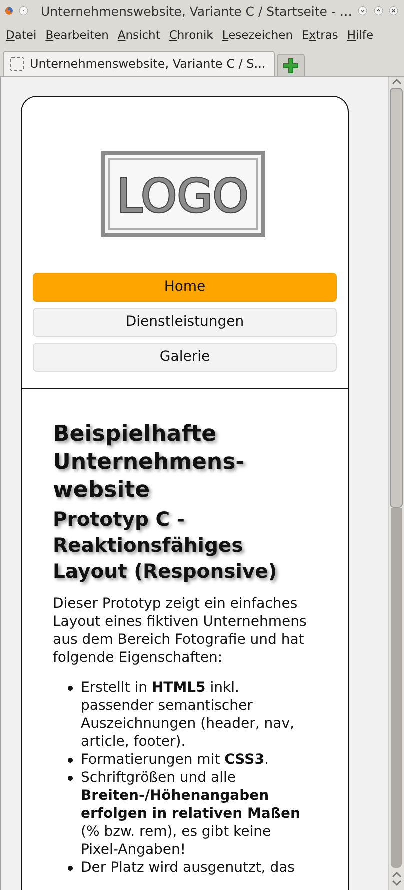  What do you see at coordinates (185, 322) in the screenshot?
I see `nav-button: Dienstleistungen` at bounding box center [185, 322].